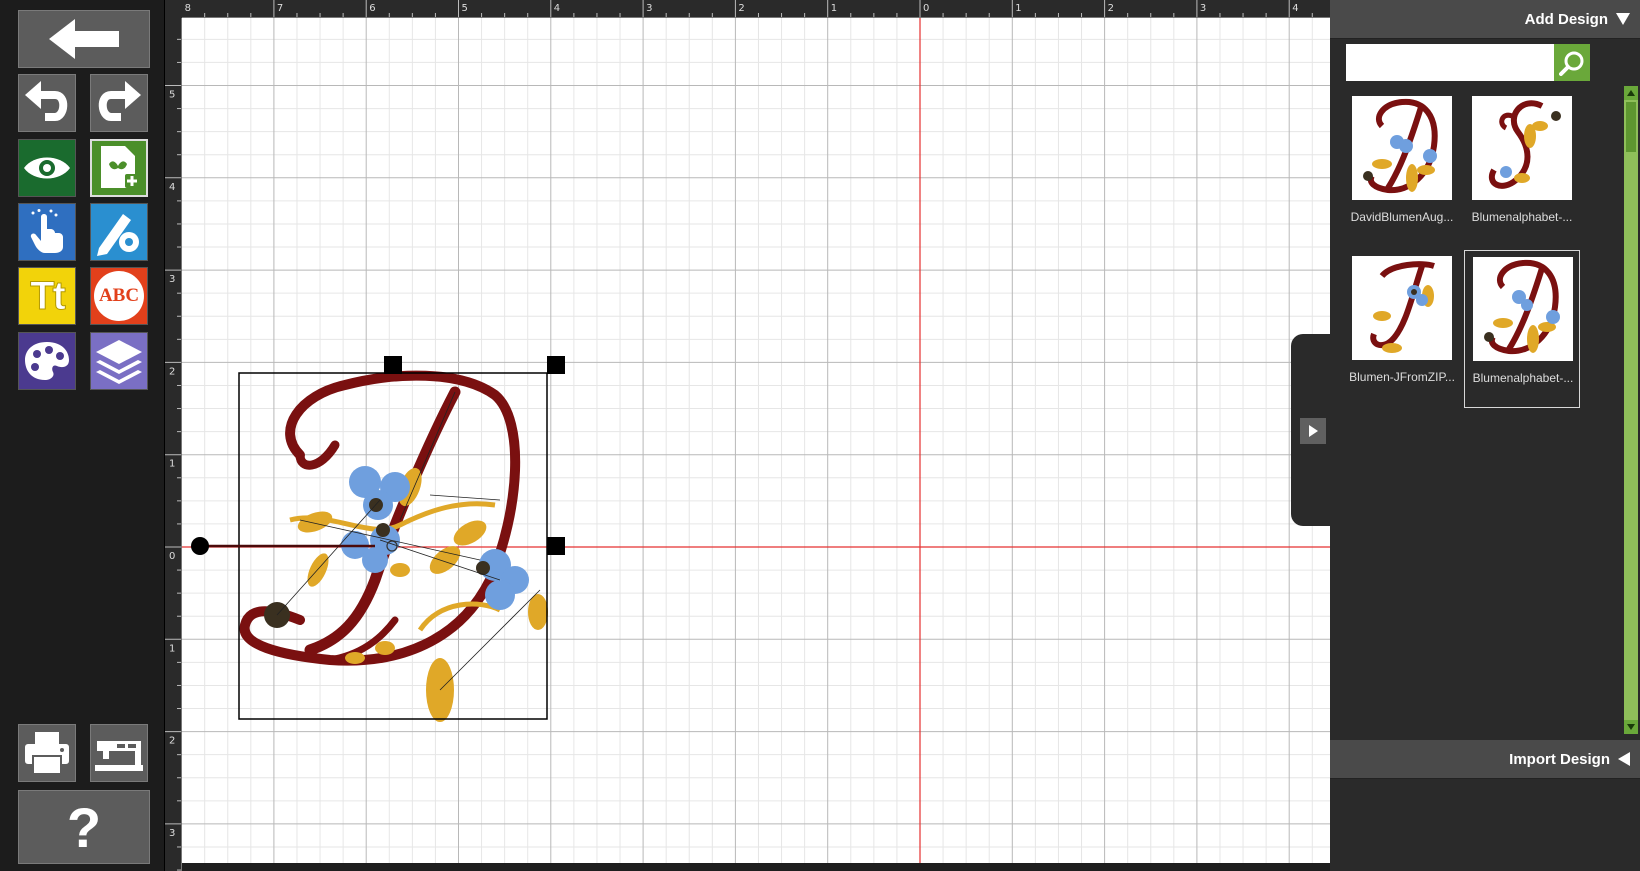 The height and width of the screenshot is (871, 1640). I want to click on edit-gear-icon, so click(118, 235).